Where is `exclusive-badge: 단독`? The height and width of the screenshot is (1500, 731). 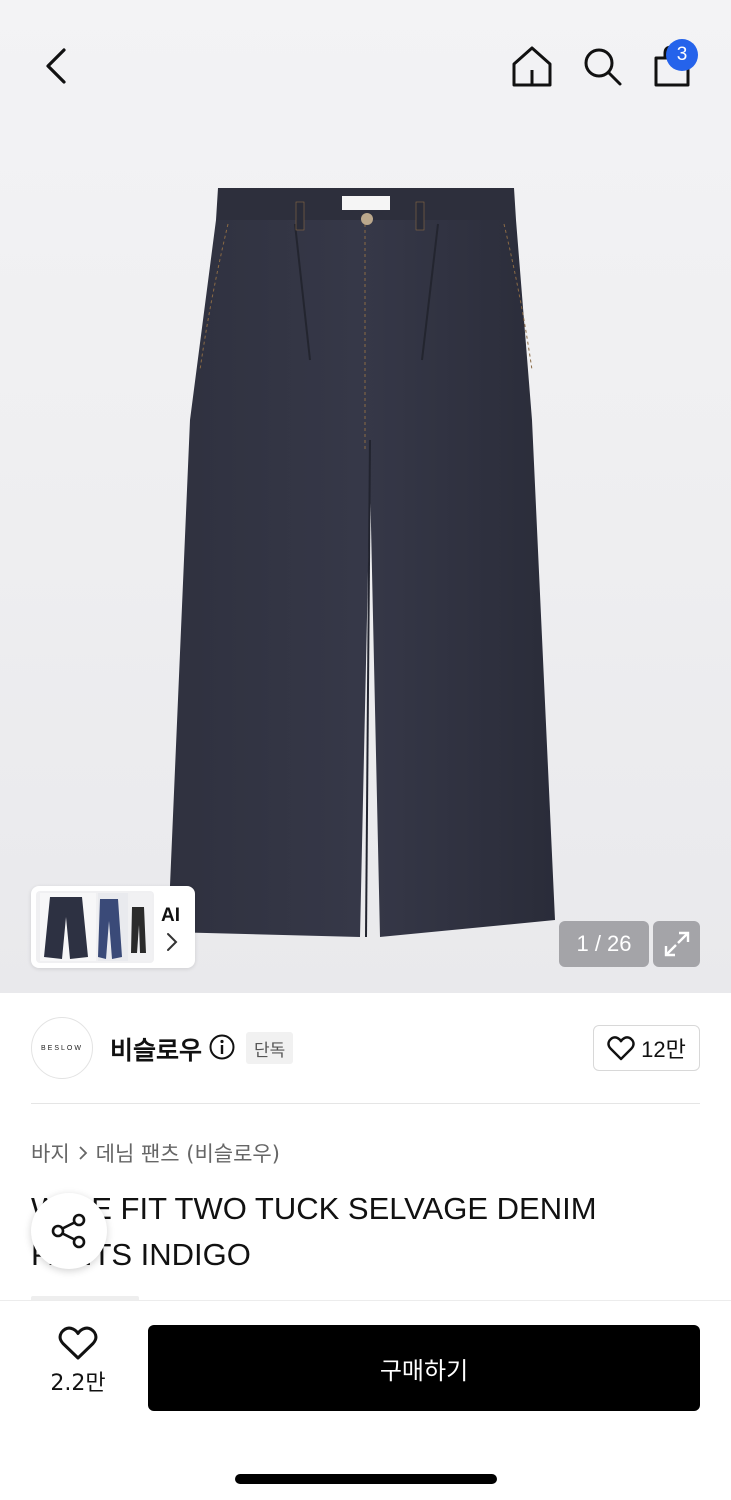 exclusive-badge: 단독 is located at coordinates (270, 1048).